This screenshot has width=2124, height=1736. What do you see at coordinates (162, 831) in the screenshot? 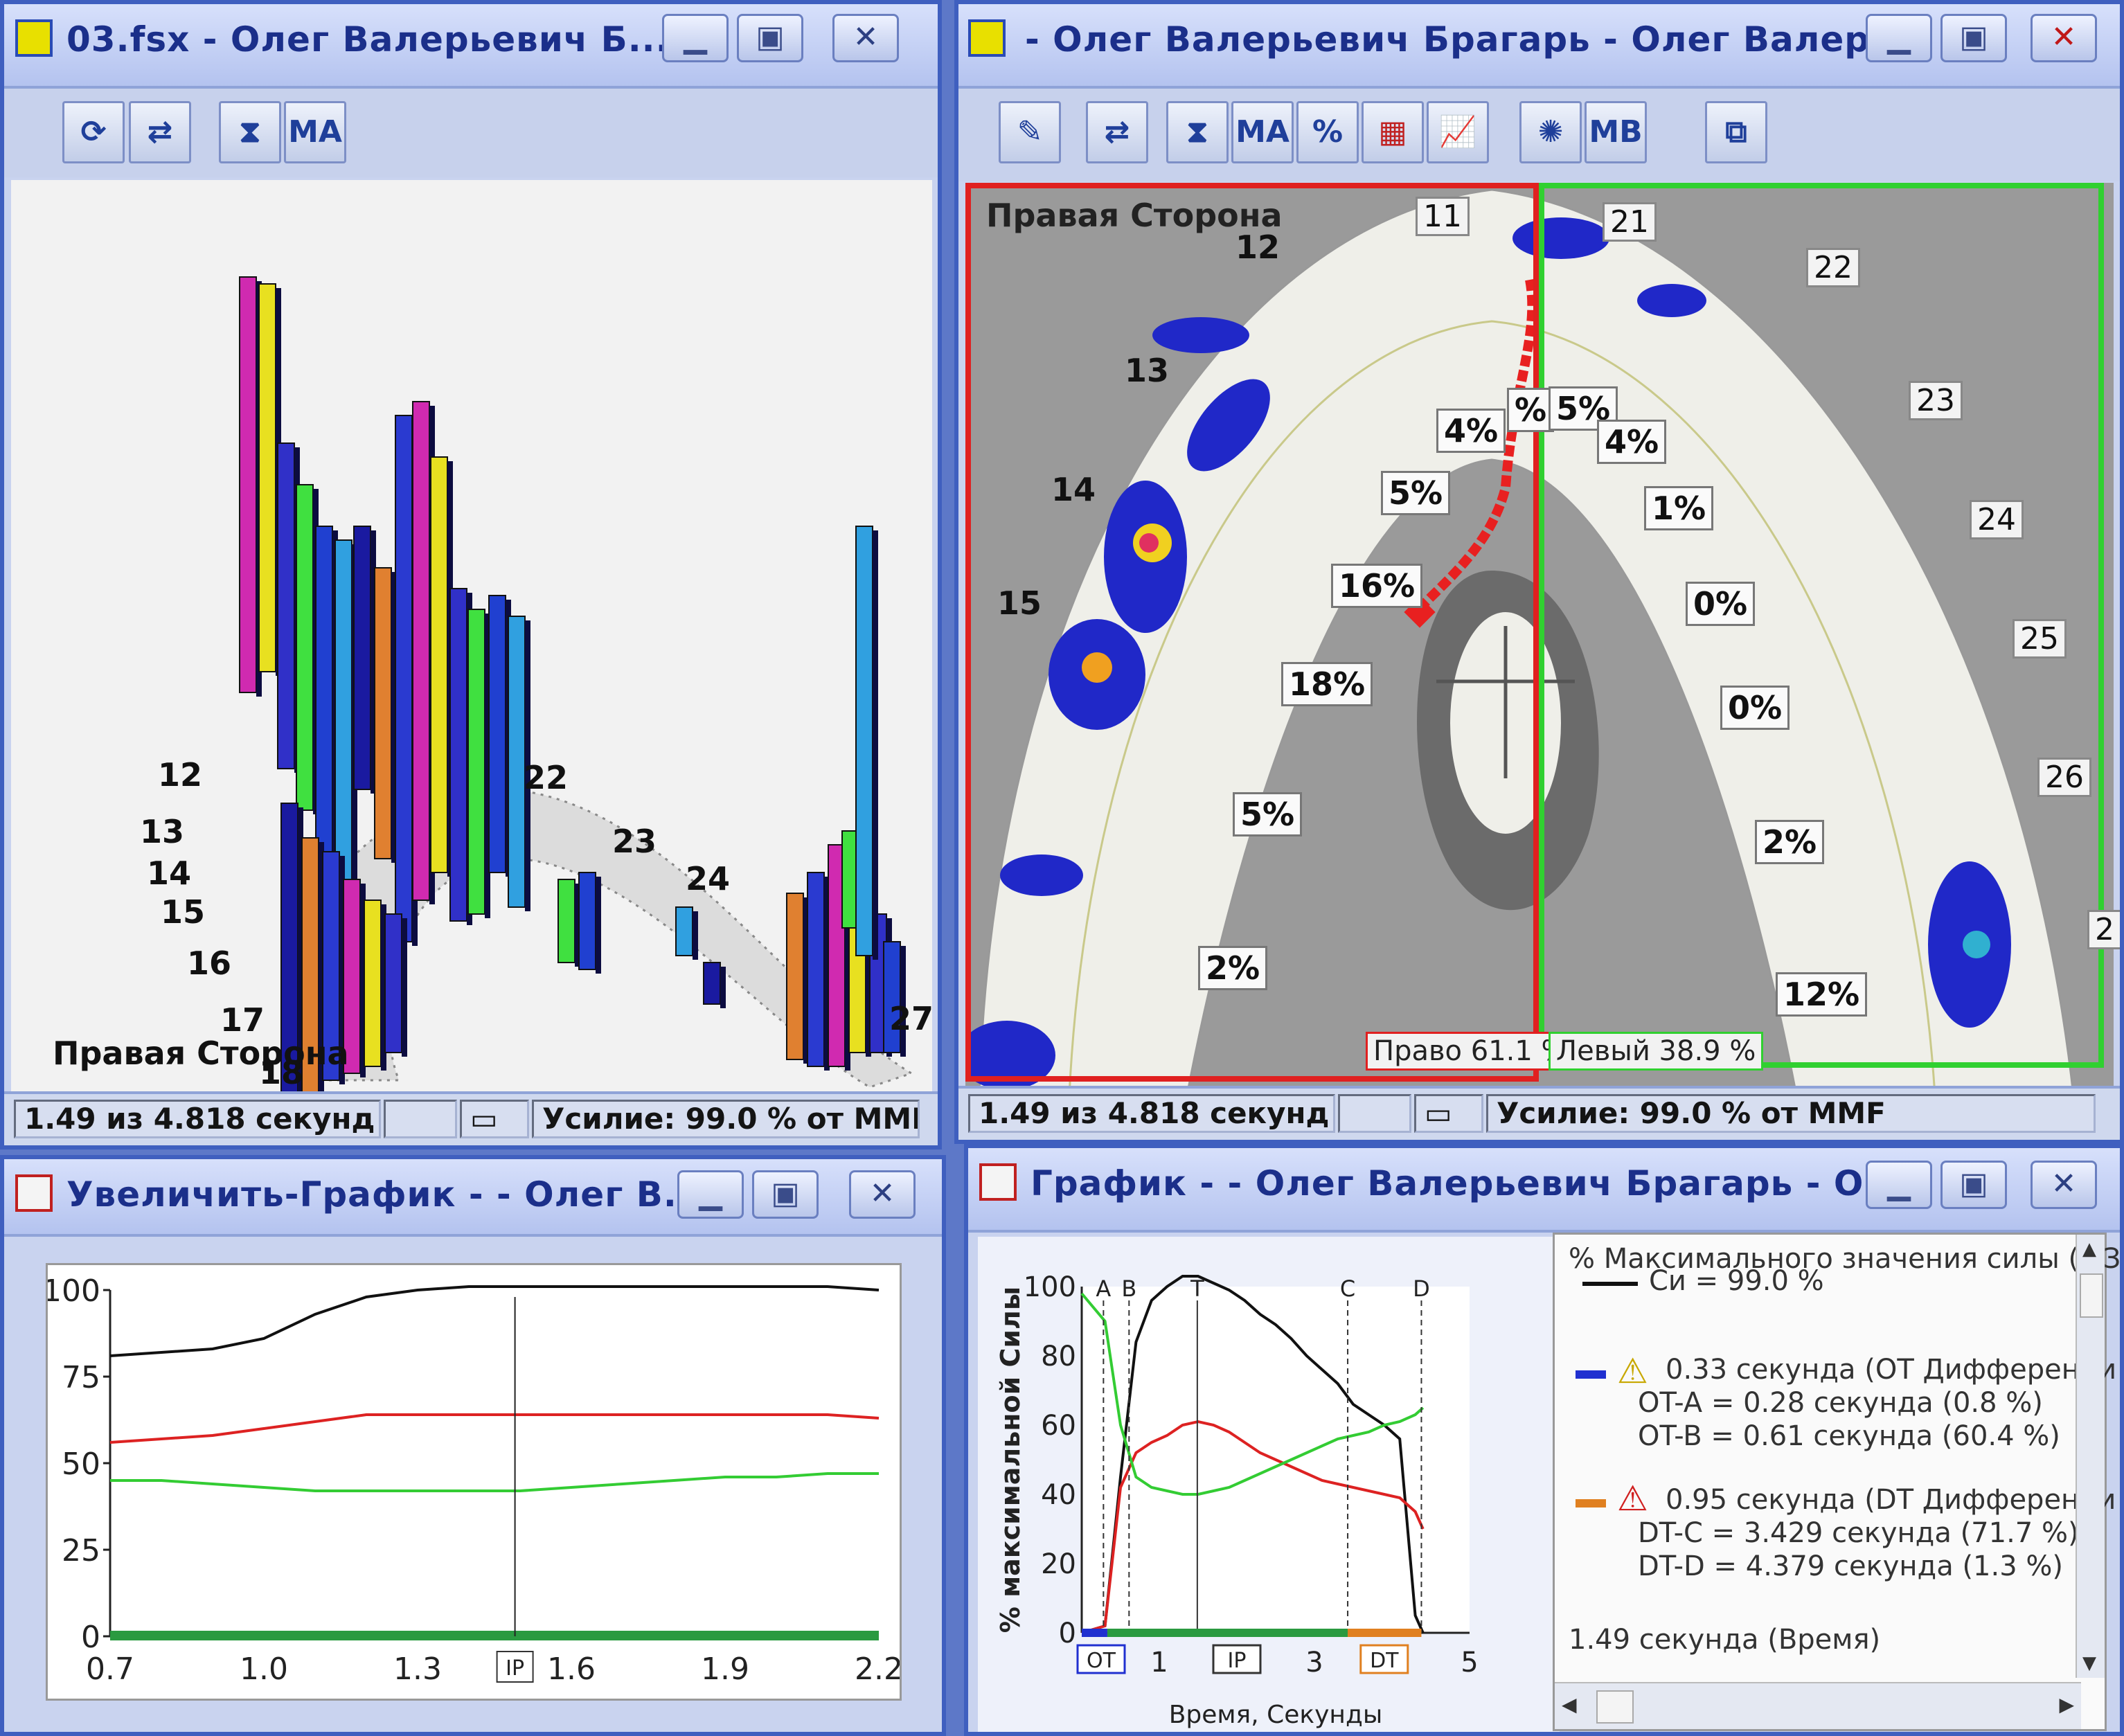
I see `tooth-label-13: 13` at bounding box center [162, 831].